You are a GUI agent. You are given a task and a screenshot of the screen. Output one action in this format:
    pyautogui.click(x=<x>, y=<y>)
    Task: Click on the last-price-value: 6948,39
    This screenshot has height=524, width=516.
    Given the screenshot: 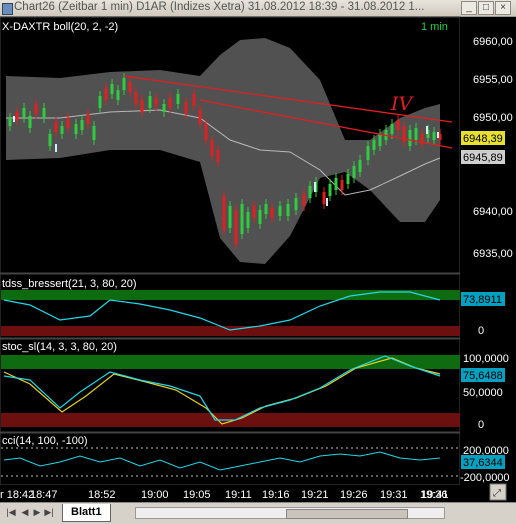 What is the action you would take?
    pyautogui.click(x=483, y=139)
    